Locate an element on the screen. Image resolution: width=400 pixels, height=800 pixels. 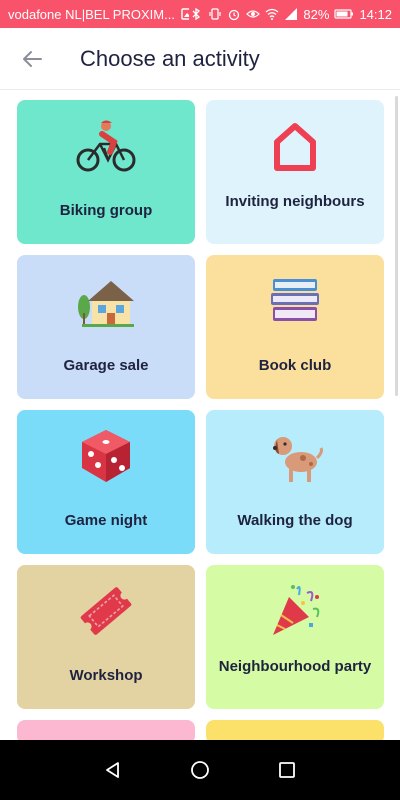
ticket-icon is located at coordinates (106, 611).